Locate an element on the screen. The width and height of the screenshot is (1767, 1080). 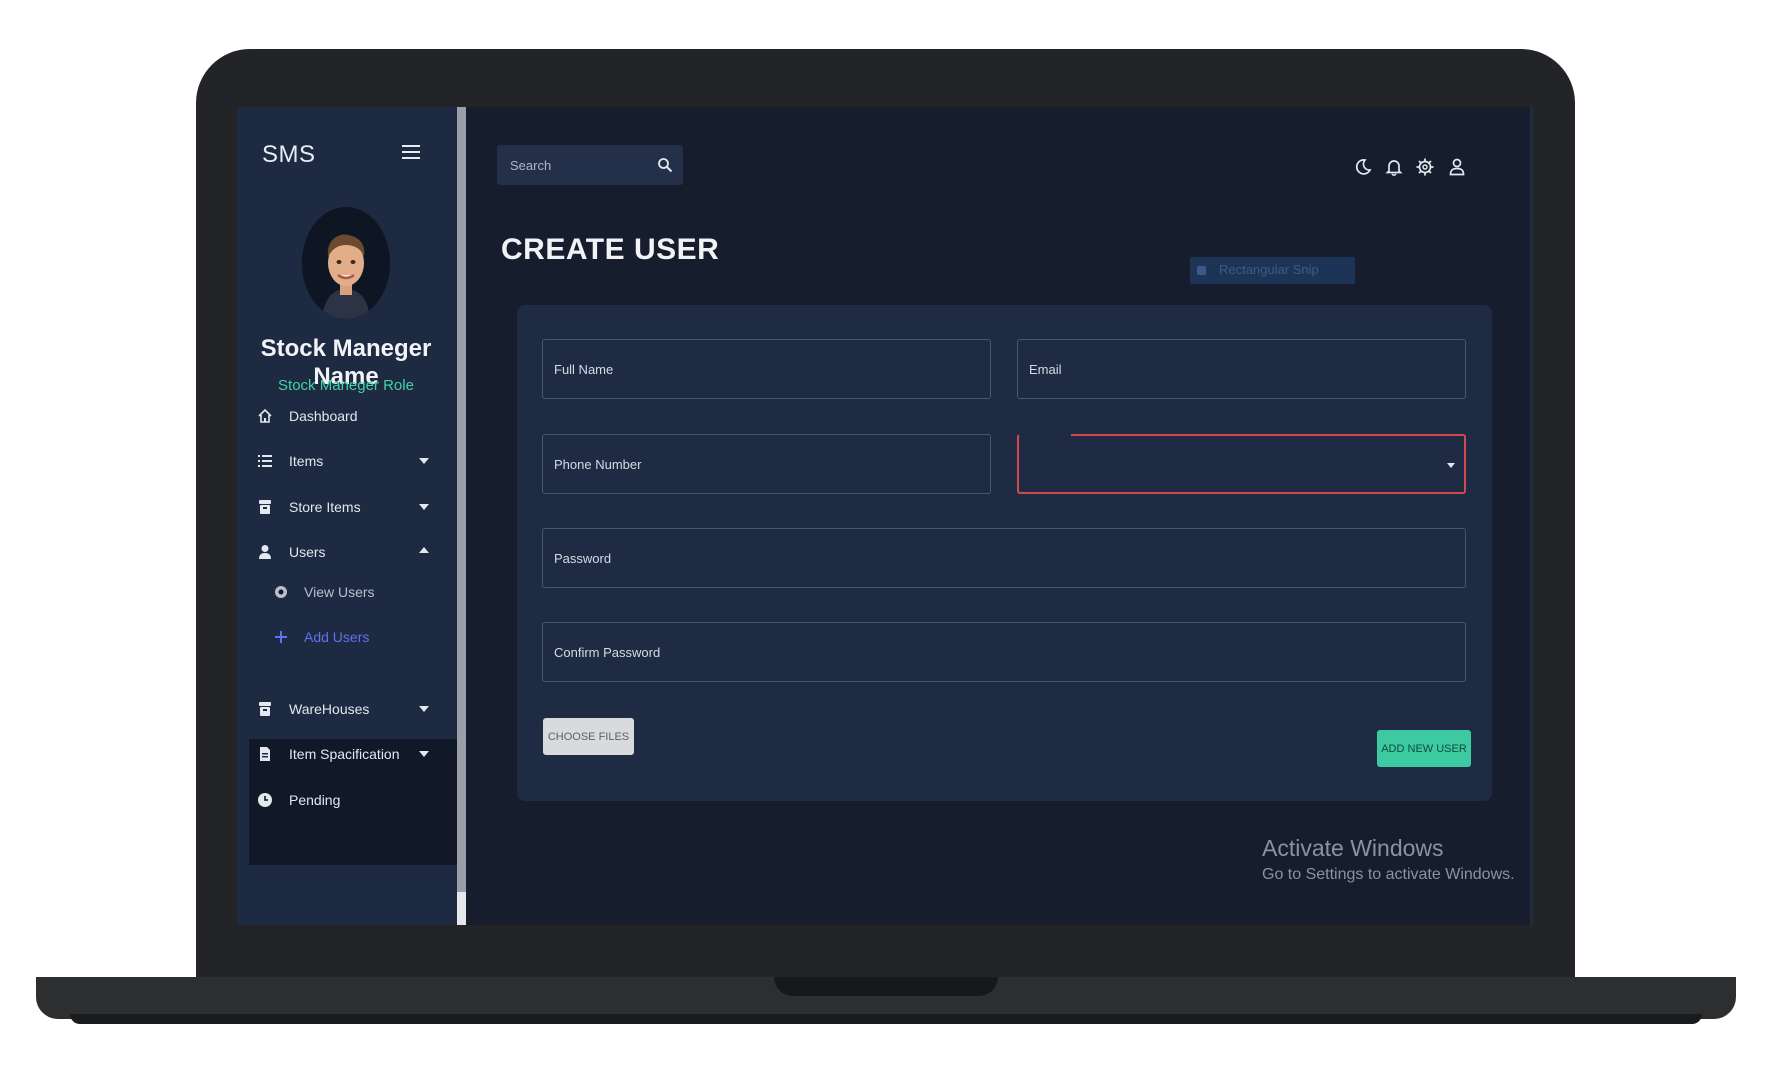
hamburger-menu-icon is located at coordinates (411, 153).